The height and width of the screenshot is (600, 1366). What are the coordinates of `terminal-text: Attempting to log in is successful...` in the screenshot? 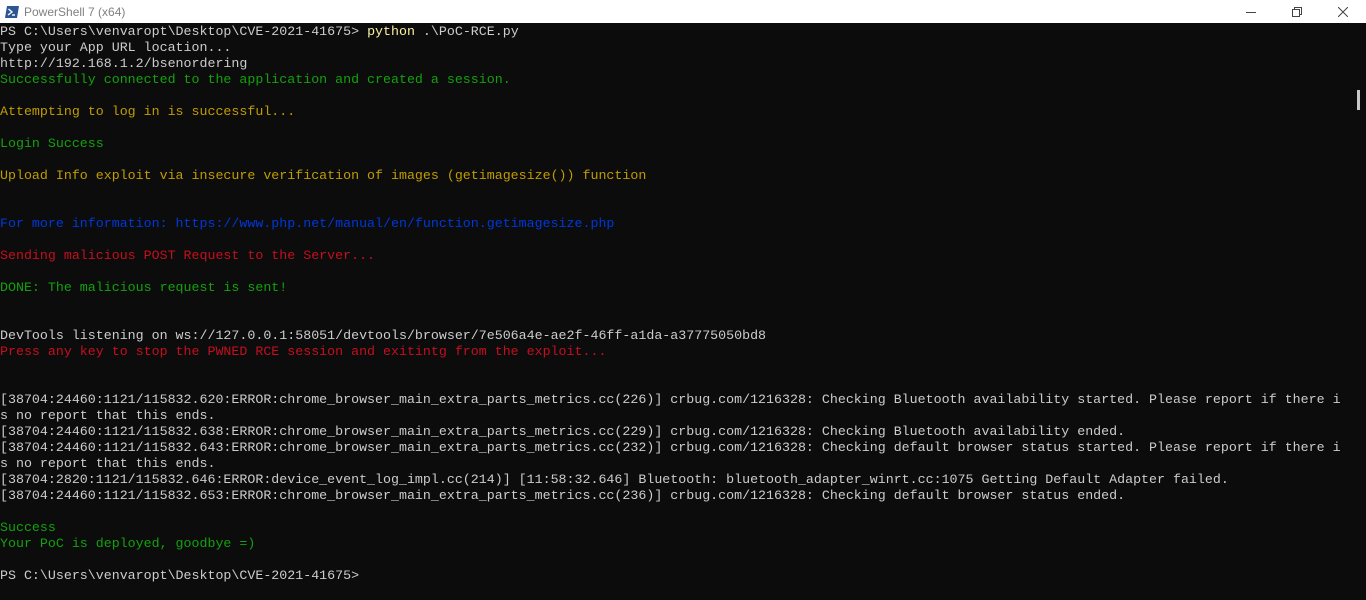 It's located at (148, 111).